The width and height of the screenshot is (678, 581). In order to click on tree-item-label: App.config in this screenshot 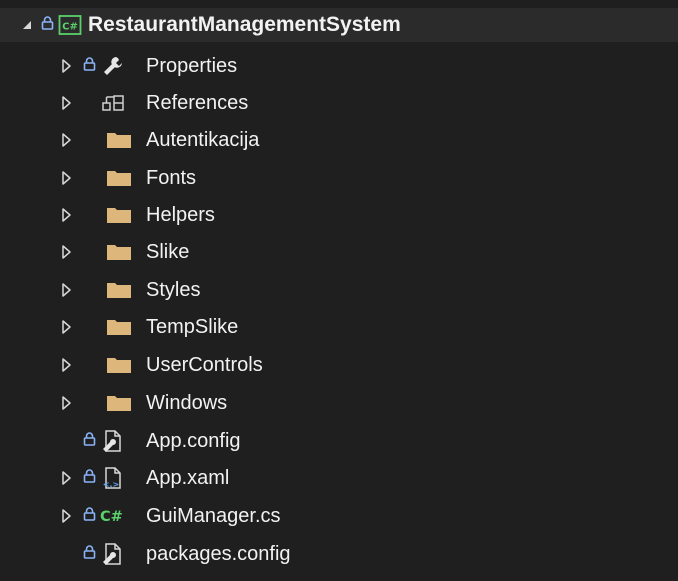, I will do `click(193, 441)`.